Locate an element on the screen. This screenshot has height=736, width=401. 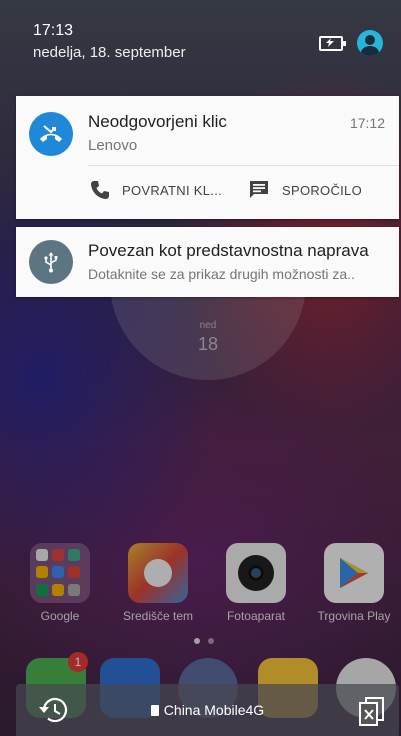
clock-date-text: nedelja, 18. september is located at coordinates (109, 52).